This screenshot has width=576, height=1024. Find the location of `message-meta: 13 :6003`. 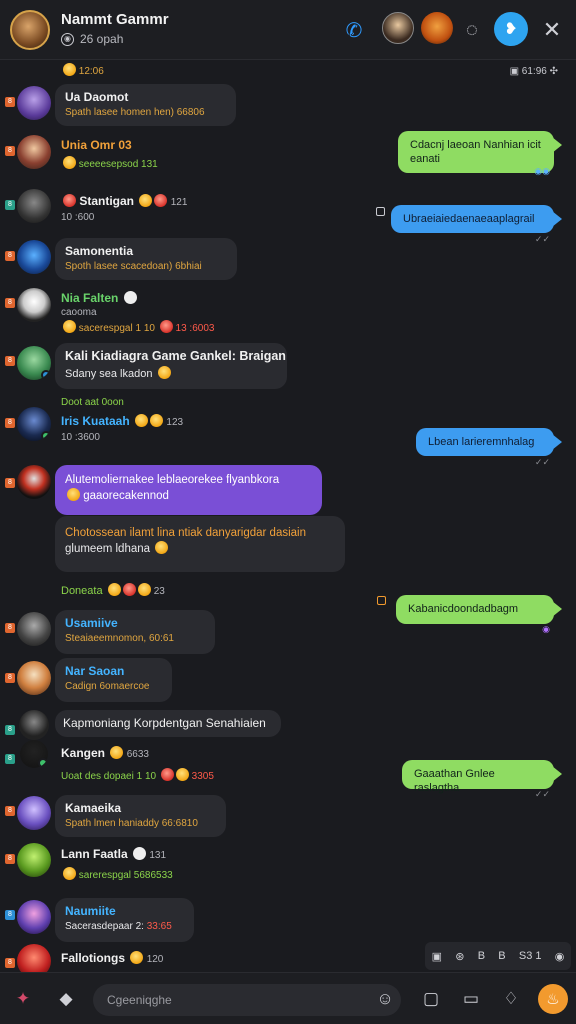

message-meta: 13 :6003 is located at coordinates (195, 328).